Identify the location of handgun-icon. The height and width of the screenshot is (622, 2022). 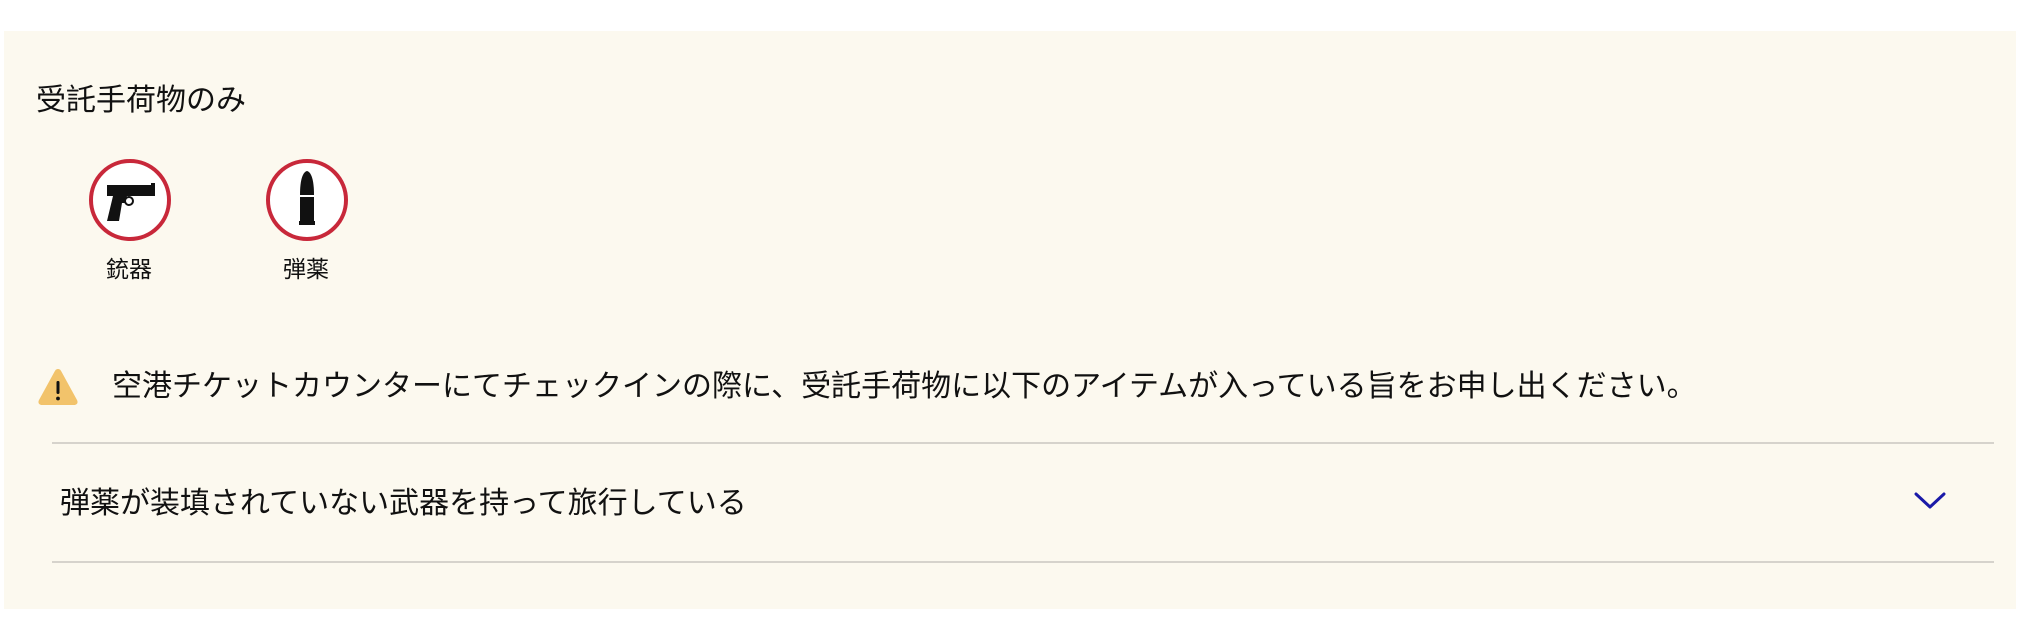
(131, 202).